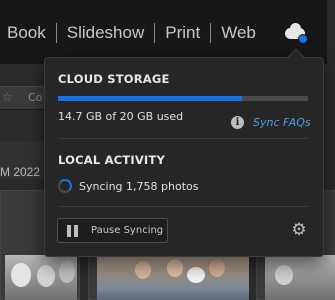  I want to click on pause-syncing-button: Pause Syncing, so click(112, 230).